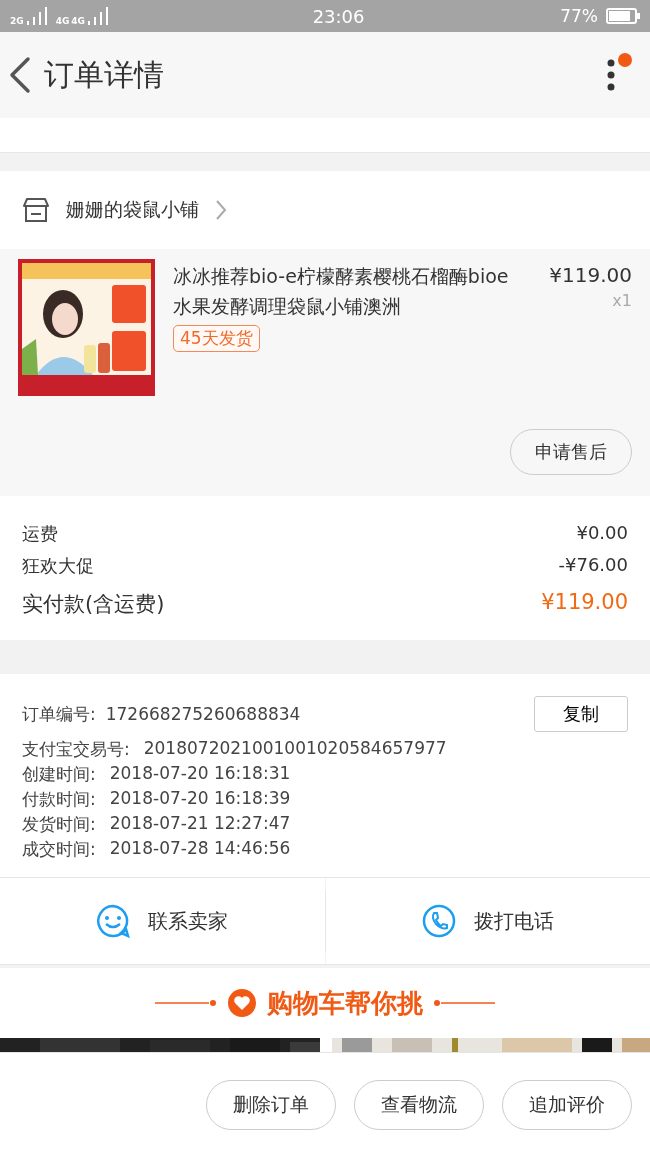 Image resolution: width=650 pixels, height=1155 pixels. Describe the element at coordinates (58, 566) in the screenshot. I see `fee-label: 狂欢大促` at that location.